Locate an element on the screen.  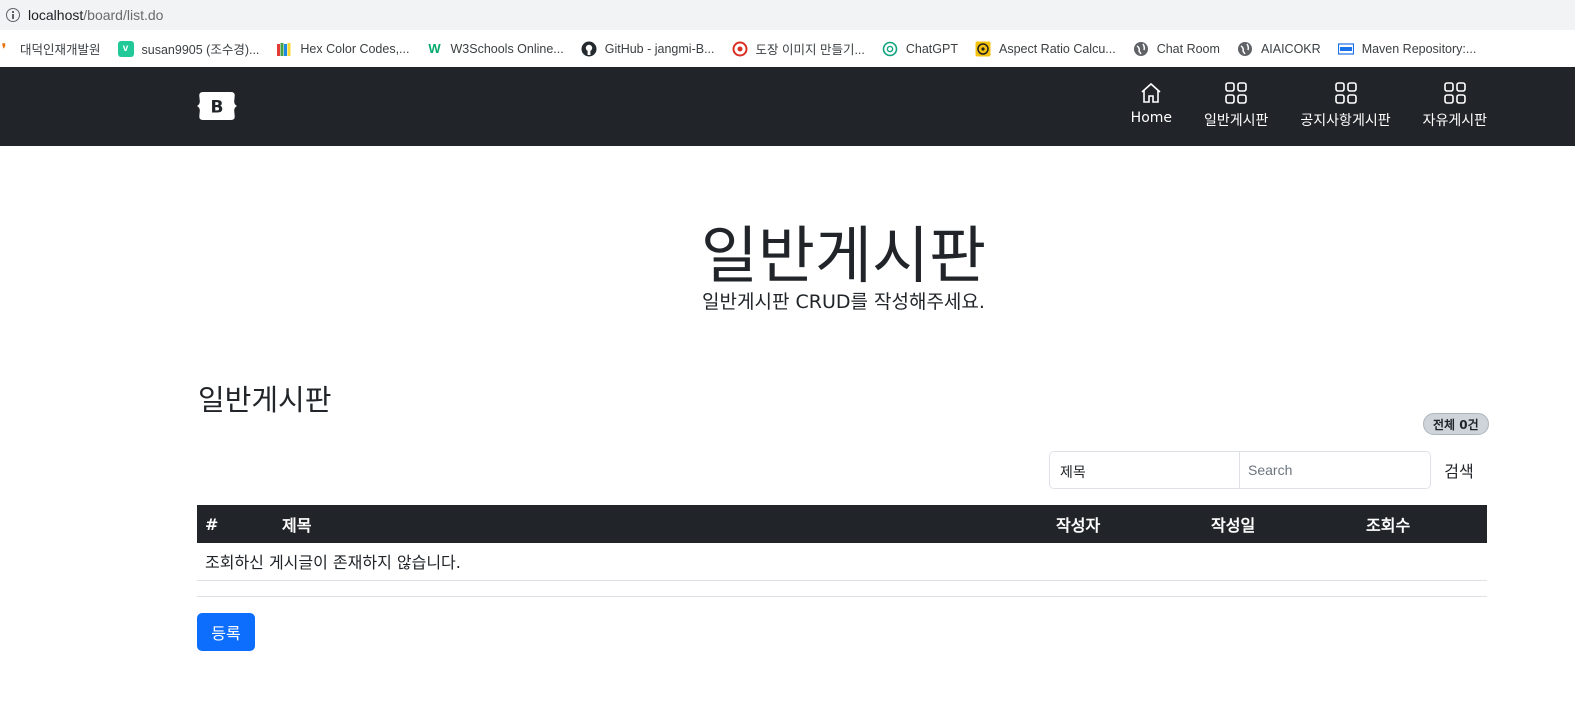
column-header-writer: 작성자 is located at coordinates (1125, 524).